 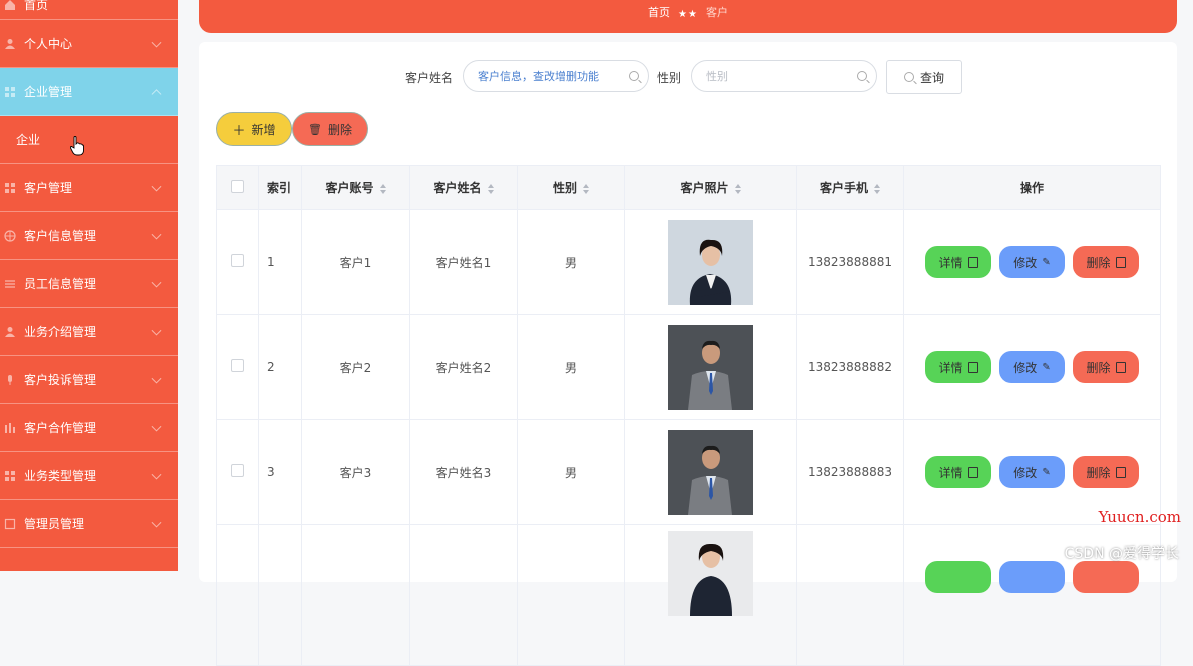 I want to click on select-all-checkbox, so click(x=237, y=186).